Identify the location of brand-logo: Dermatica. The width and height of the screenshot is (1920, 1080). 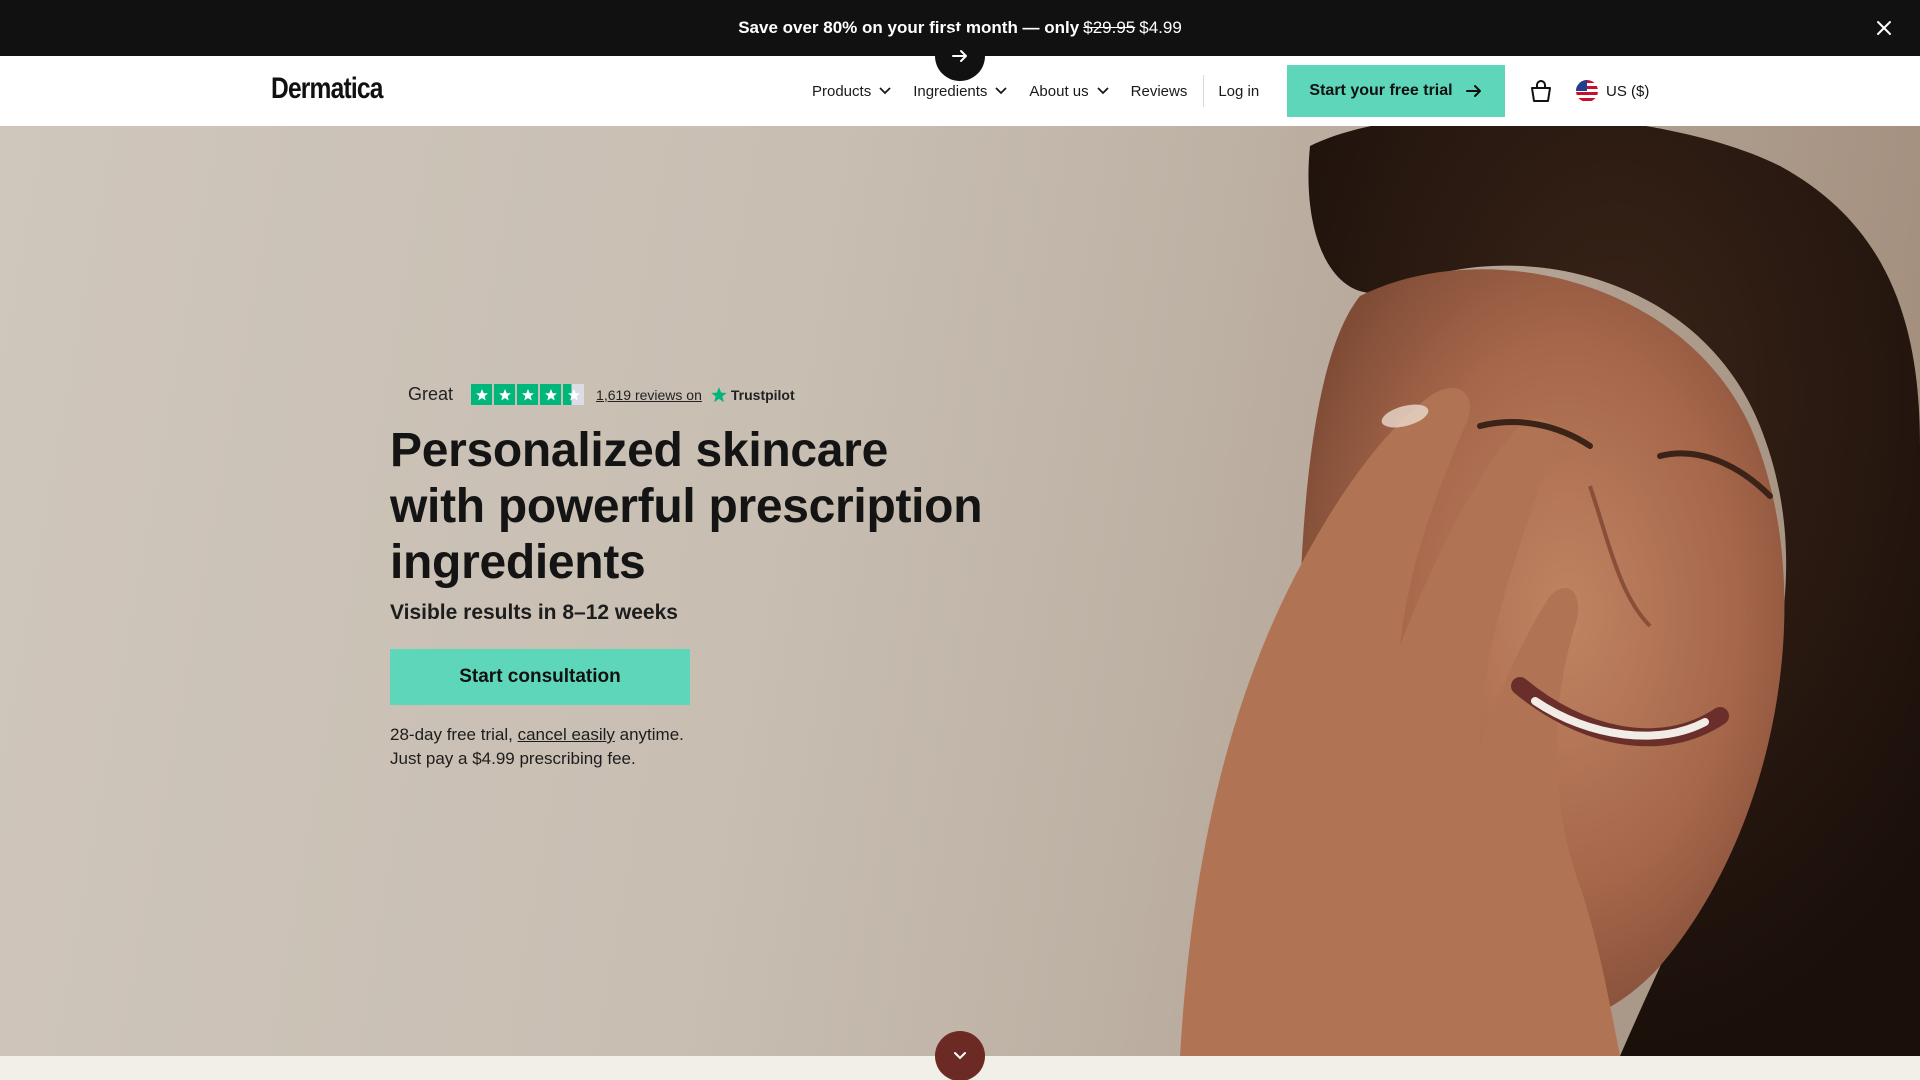
(327, 89).